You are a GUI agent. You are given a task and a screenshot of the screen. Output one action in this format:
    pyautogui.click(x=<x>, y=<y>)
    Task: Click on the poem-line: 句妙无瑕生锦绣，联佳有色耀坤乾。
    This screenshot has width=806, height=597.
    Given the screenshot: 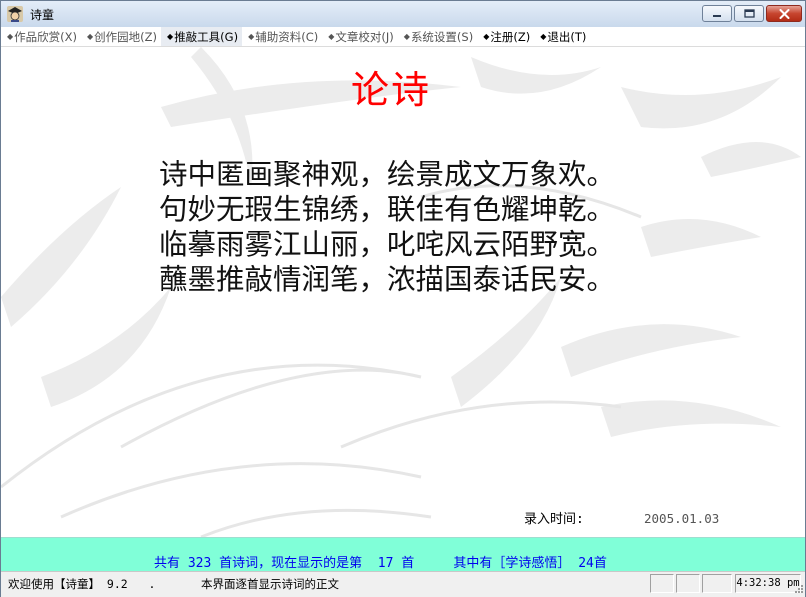 What is the action you would take?
    pyautogui.click(x=387, y=209)
    